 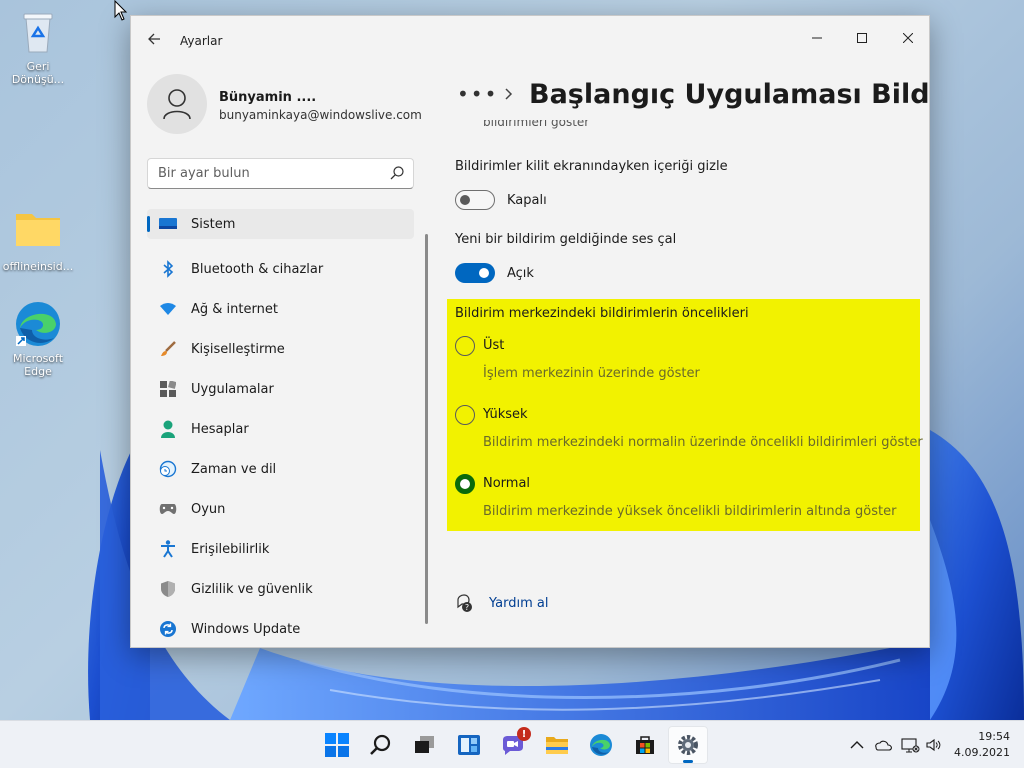 I want to click on user-email: bunyaminkaya@windowslive.com, so click(x=320, y=115).